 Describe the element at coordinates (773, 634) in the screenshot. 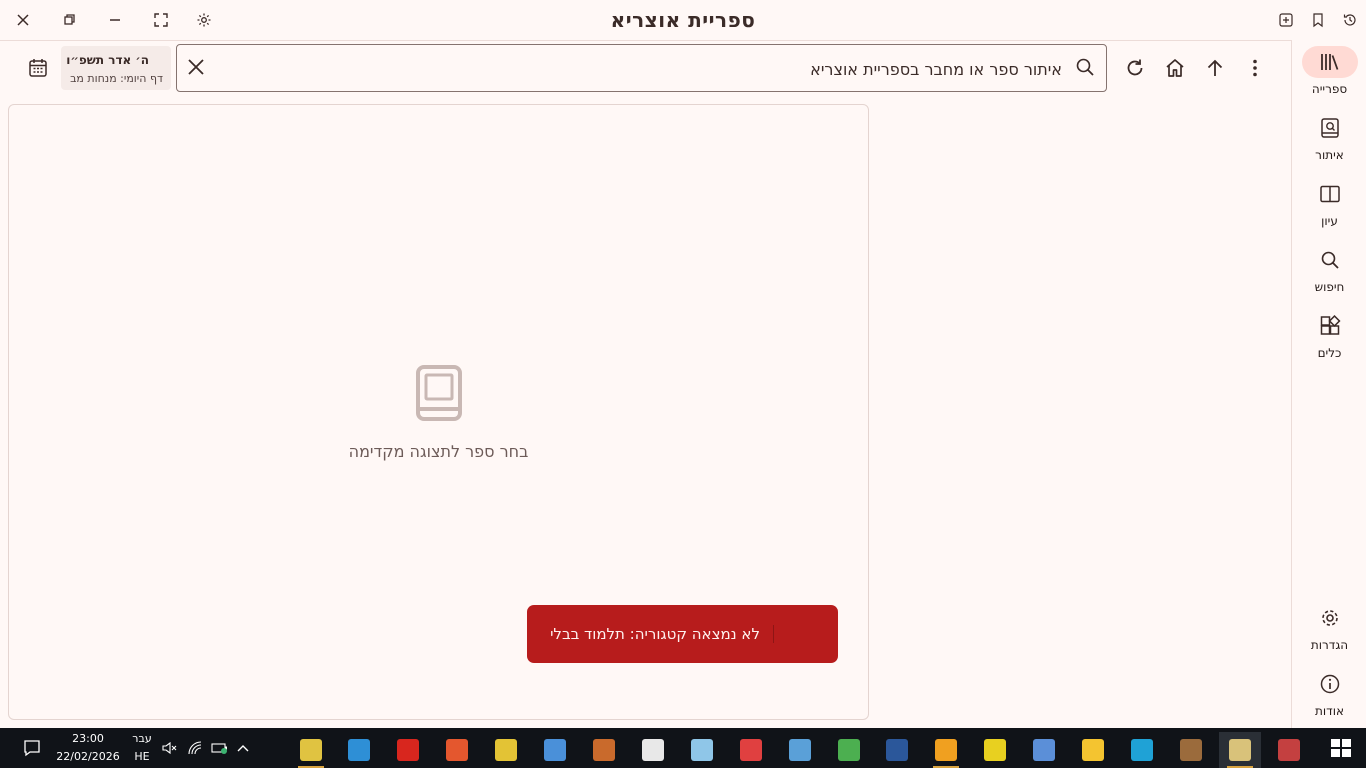

I see `snackbar-divider` at that location.